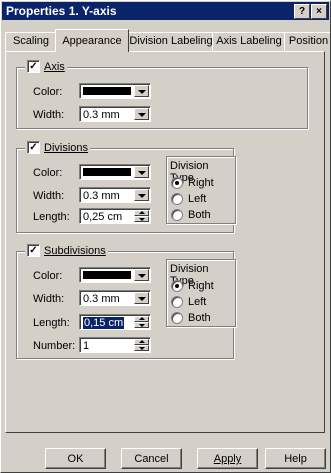 This screenshot has height=473, width=331. I want to click on subdivisions-length-label: Length:, so click(51, 323).